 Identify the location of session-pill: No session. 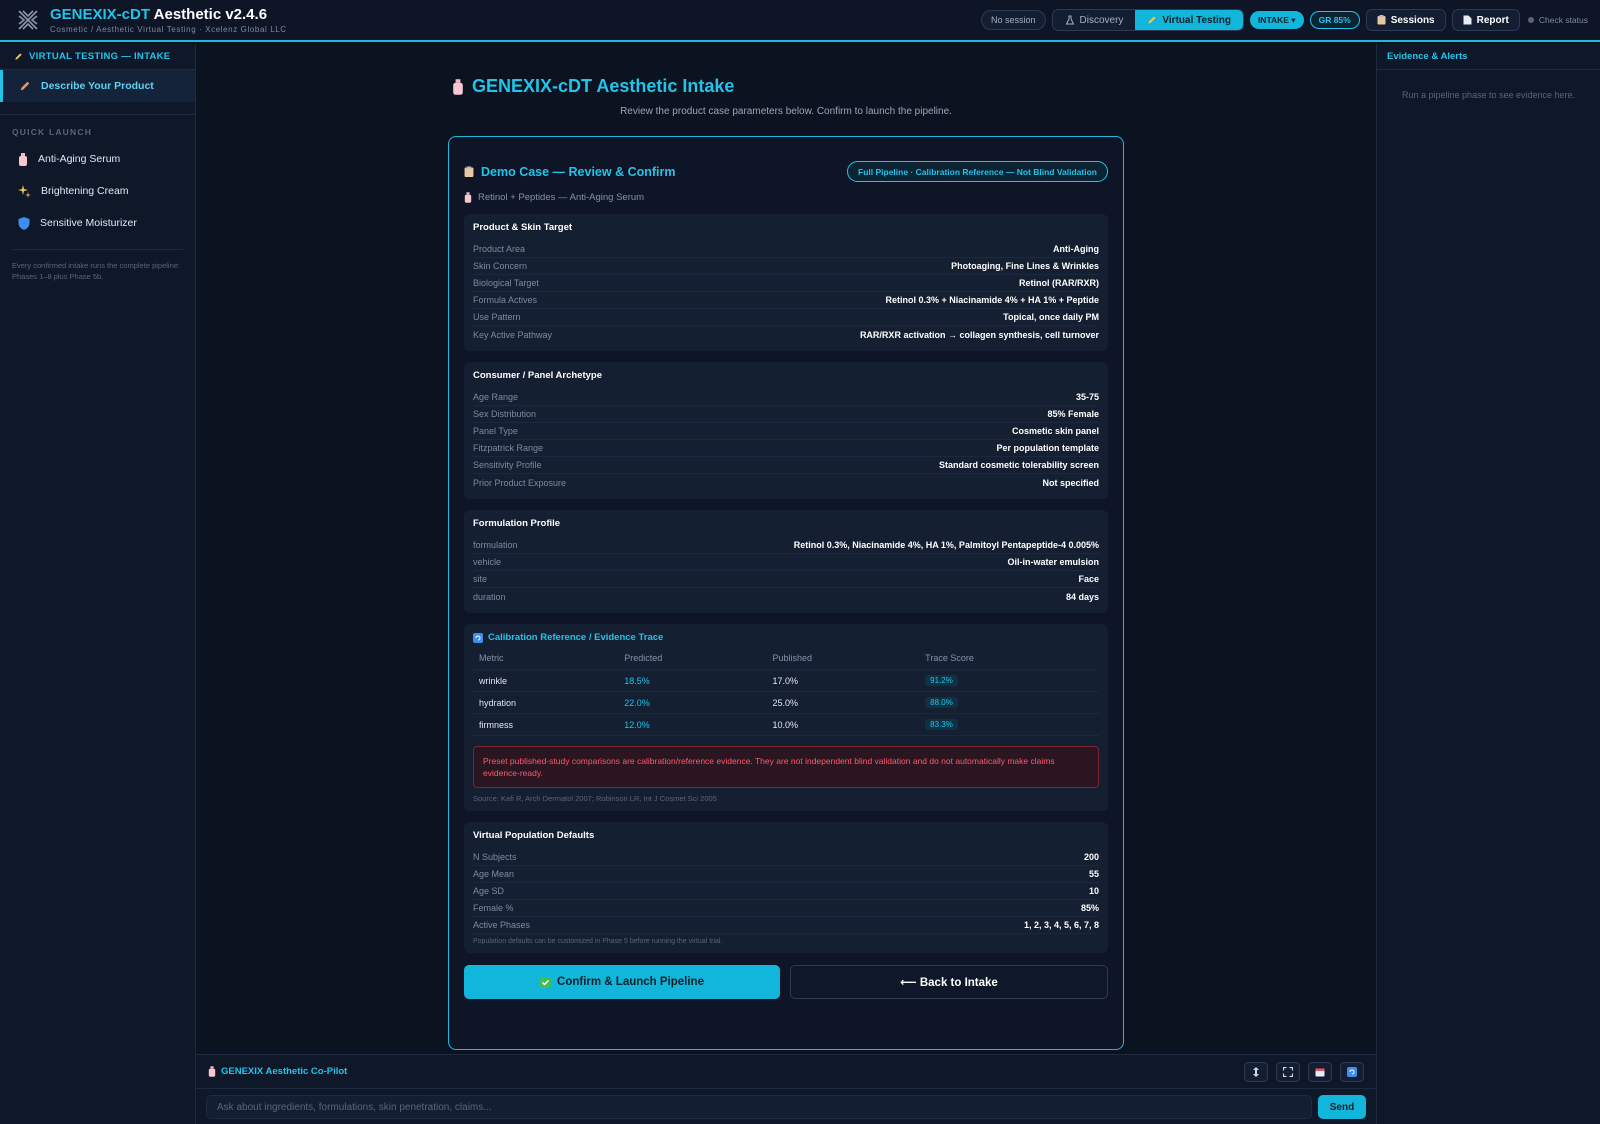
(1013, 20).